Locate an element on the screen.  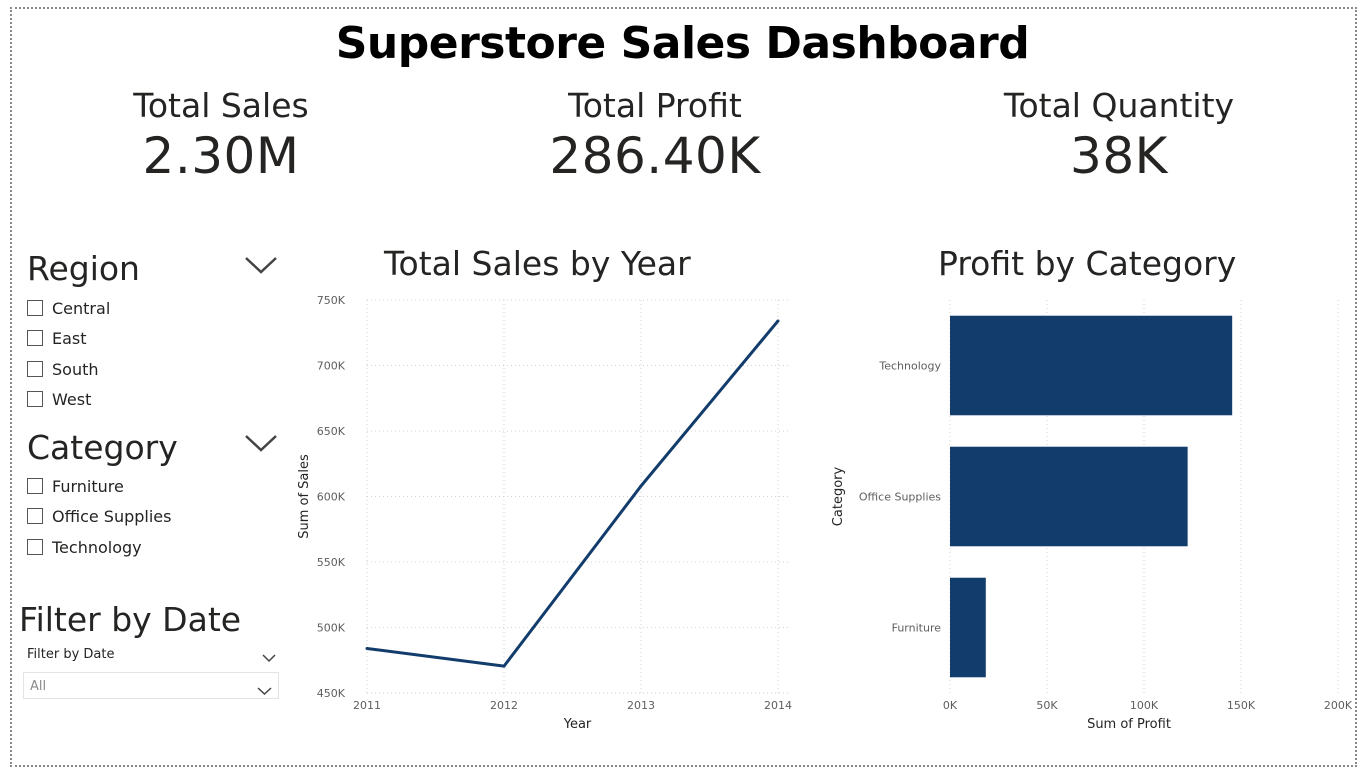
category-label: Furniture is located at coordinates (917, 628).